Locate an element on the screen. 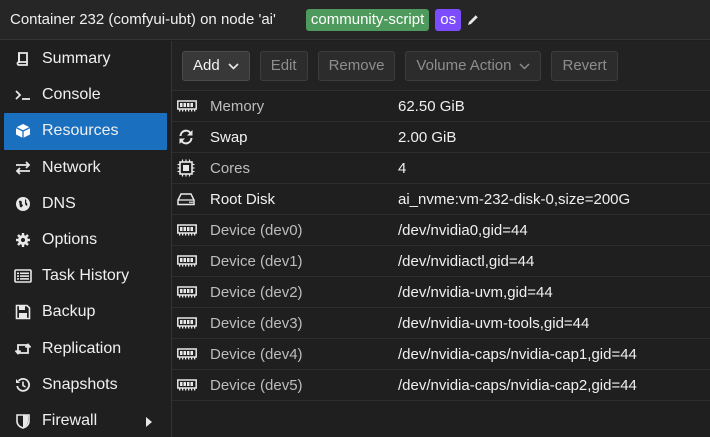 Image resolution: width=710 pixels, height=437 pixels. sidebar-item-console: Console is located at coordinates (85, 95).